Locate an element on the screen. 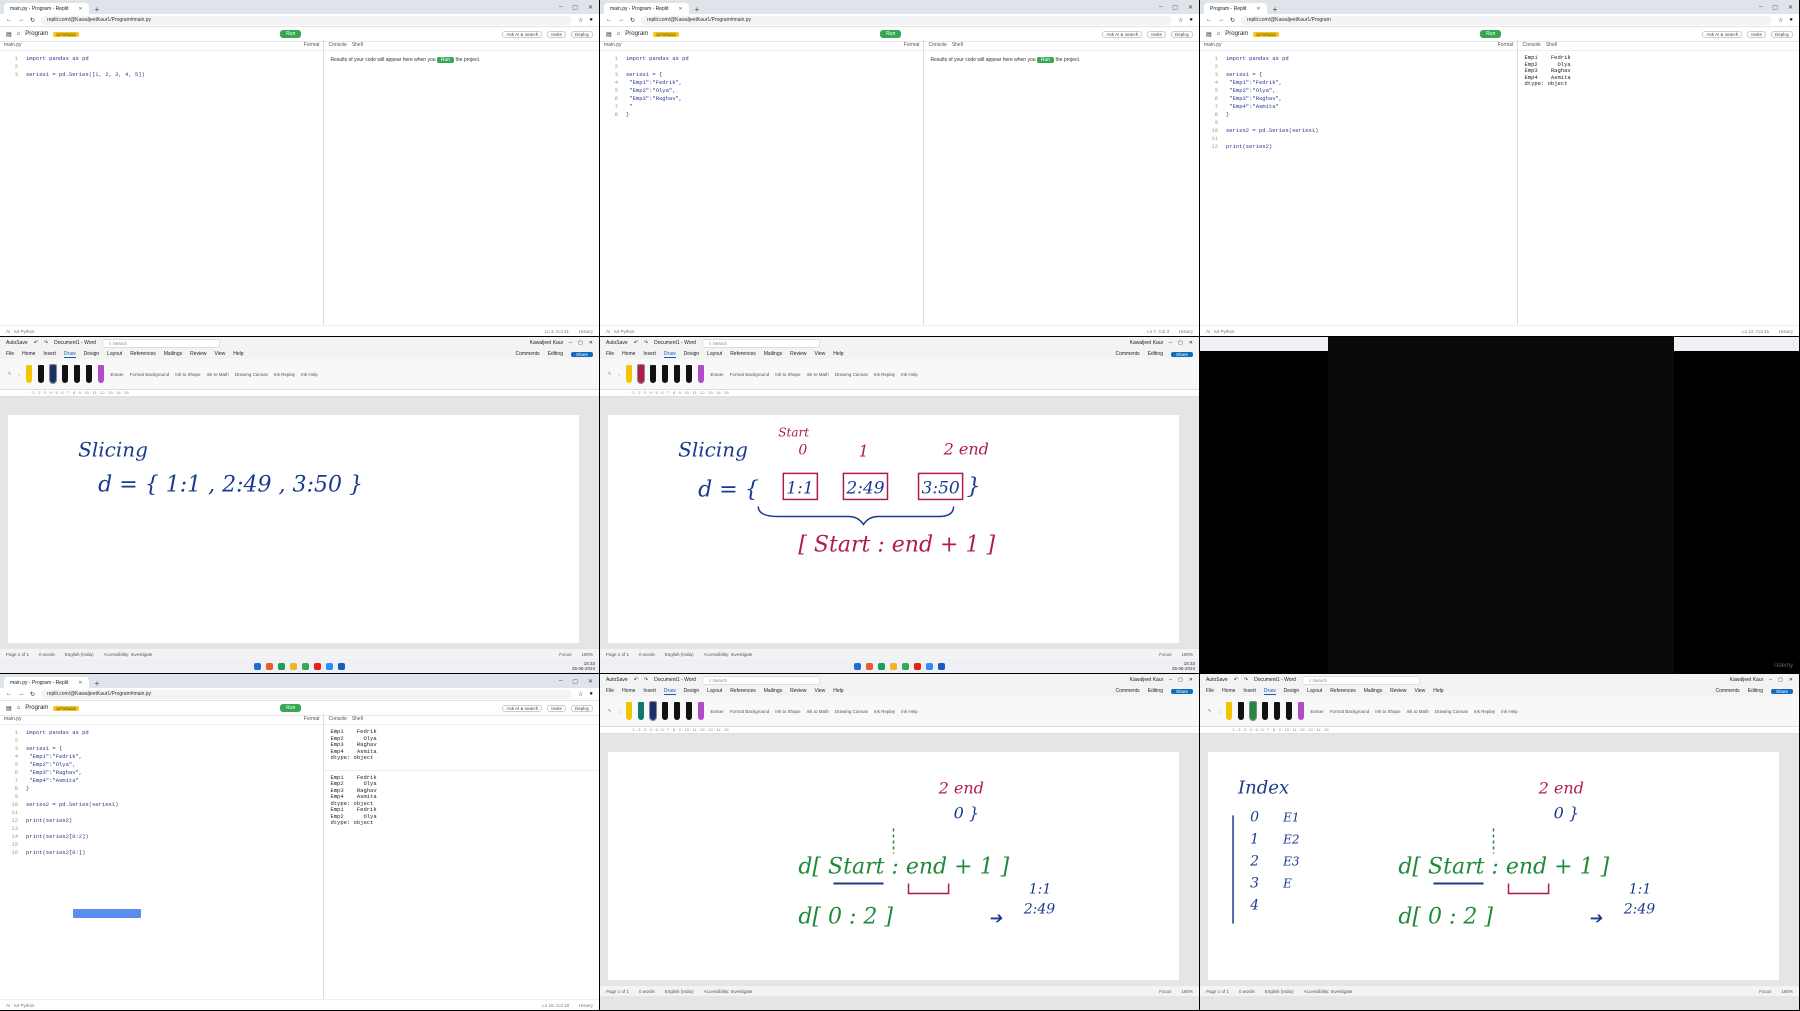 This screenshot has height=1011, width=1800. upgrade-badge: UPGRADE is located at coordinates (666, 34).